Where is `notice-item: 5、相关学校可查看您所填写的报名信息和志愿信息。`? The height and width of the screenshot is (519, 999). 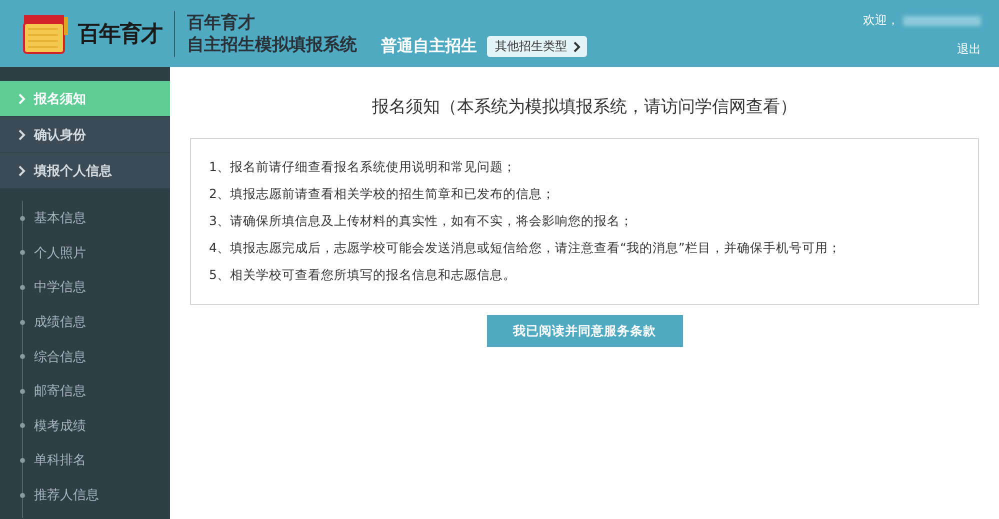
notice-item: 5、相关学校可查看您所填写的报名信息和志愿信息。 is located at coordinates (363, 275).